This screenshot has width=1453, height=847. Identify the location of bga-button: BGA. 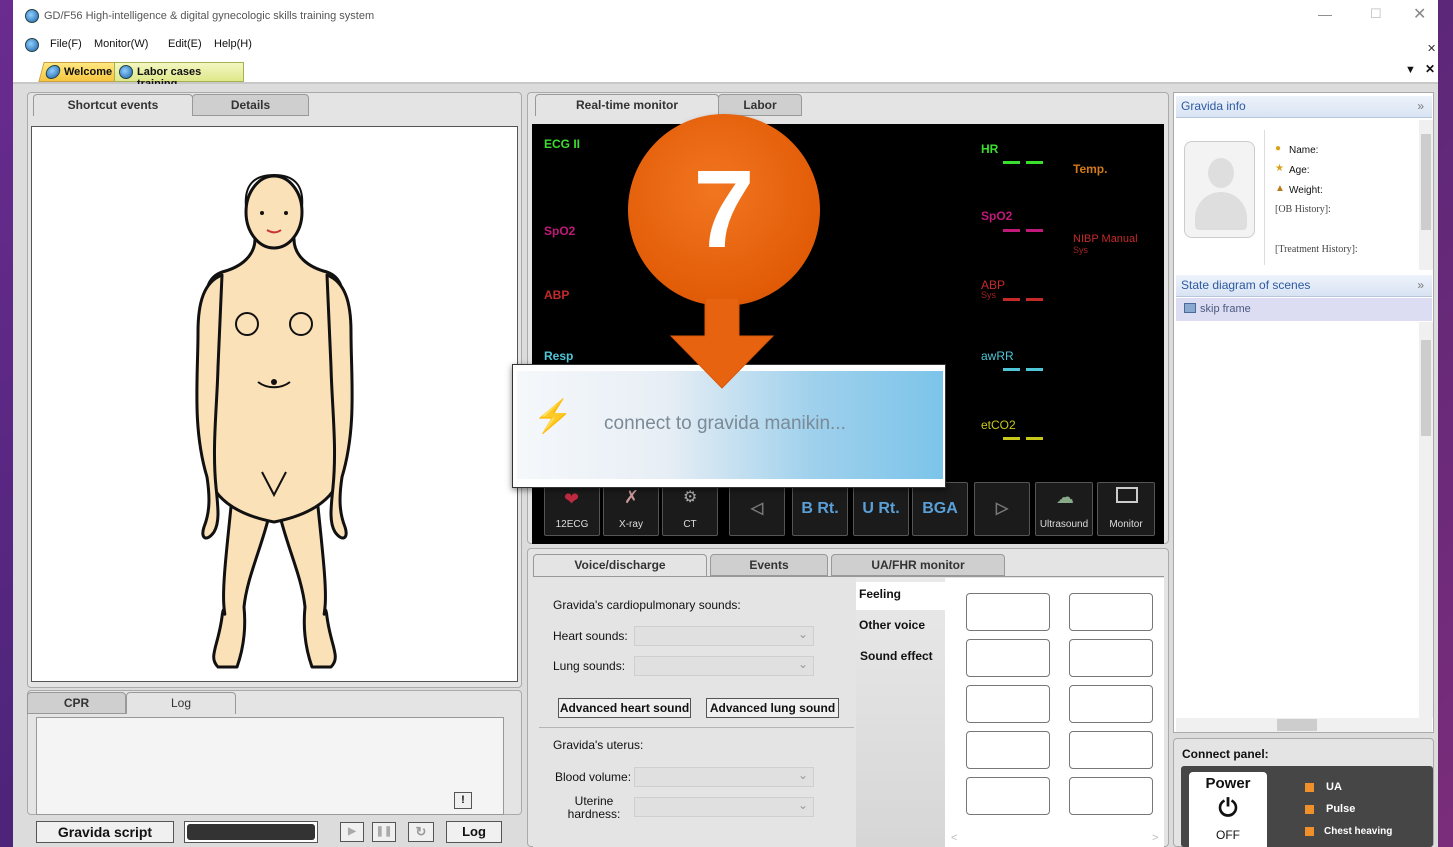
(940, 509).